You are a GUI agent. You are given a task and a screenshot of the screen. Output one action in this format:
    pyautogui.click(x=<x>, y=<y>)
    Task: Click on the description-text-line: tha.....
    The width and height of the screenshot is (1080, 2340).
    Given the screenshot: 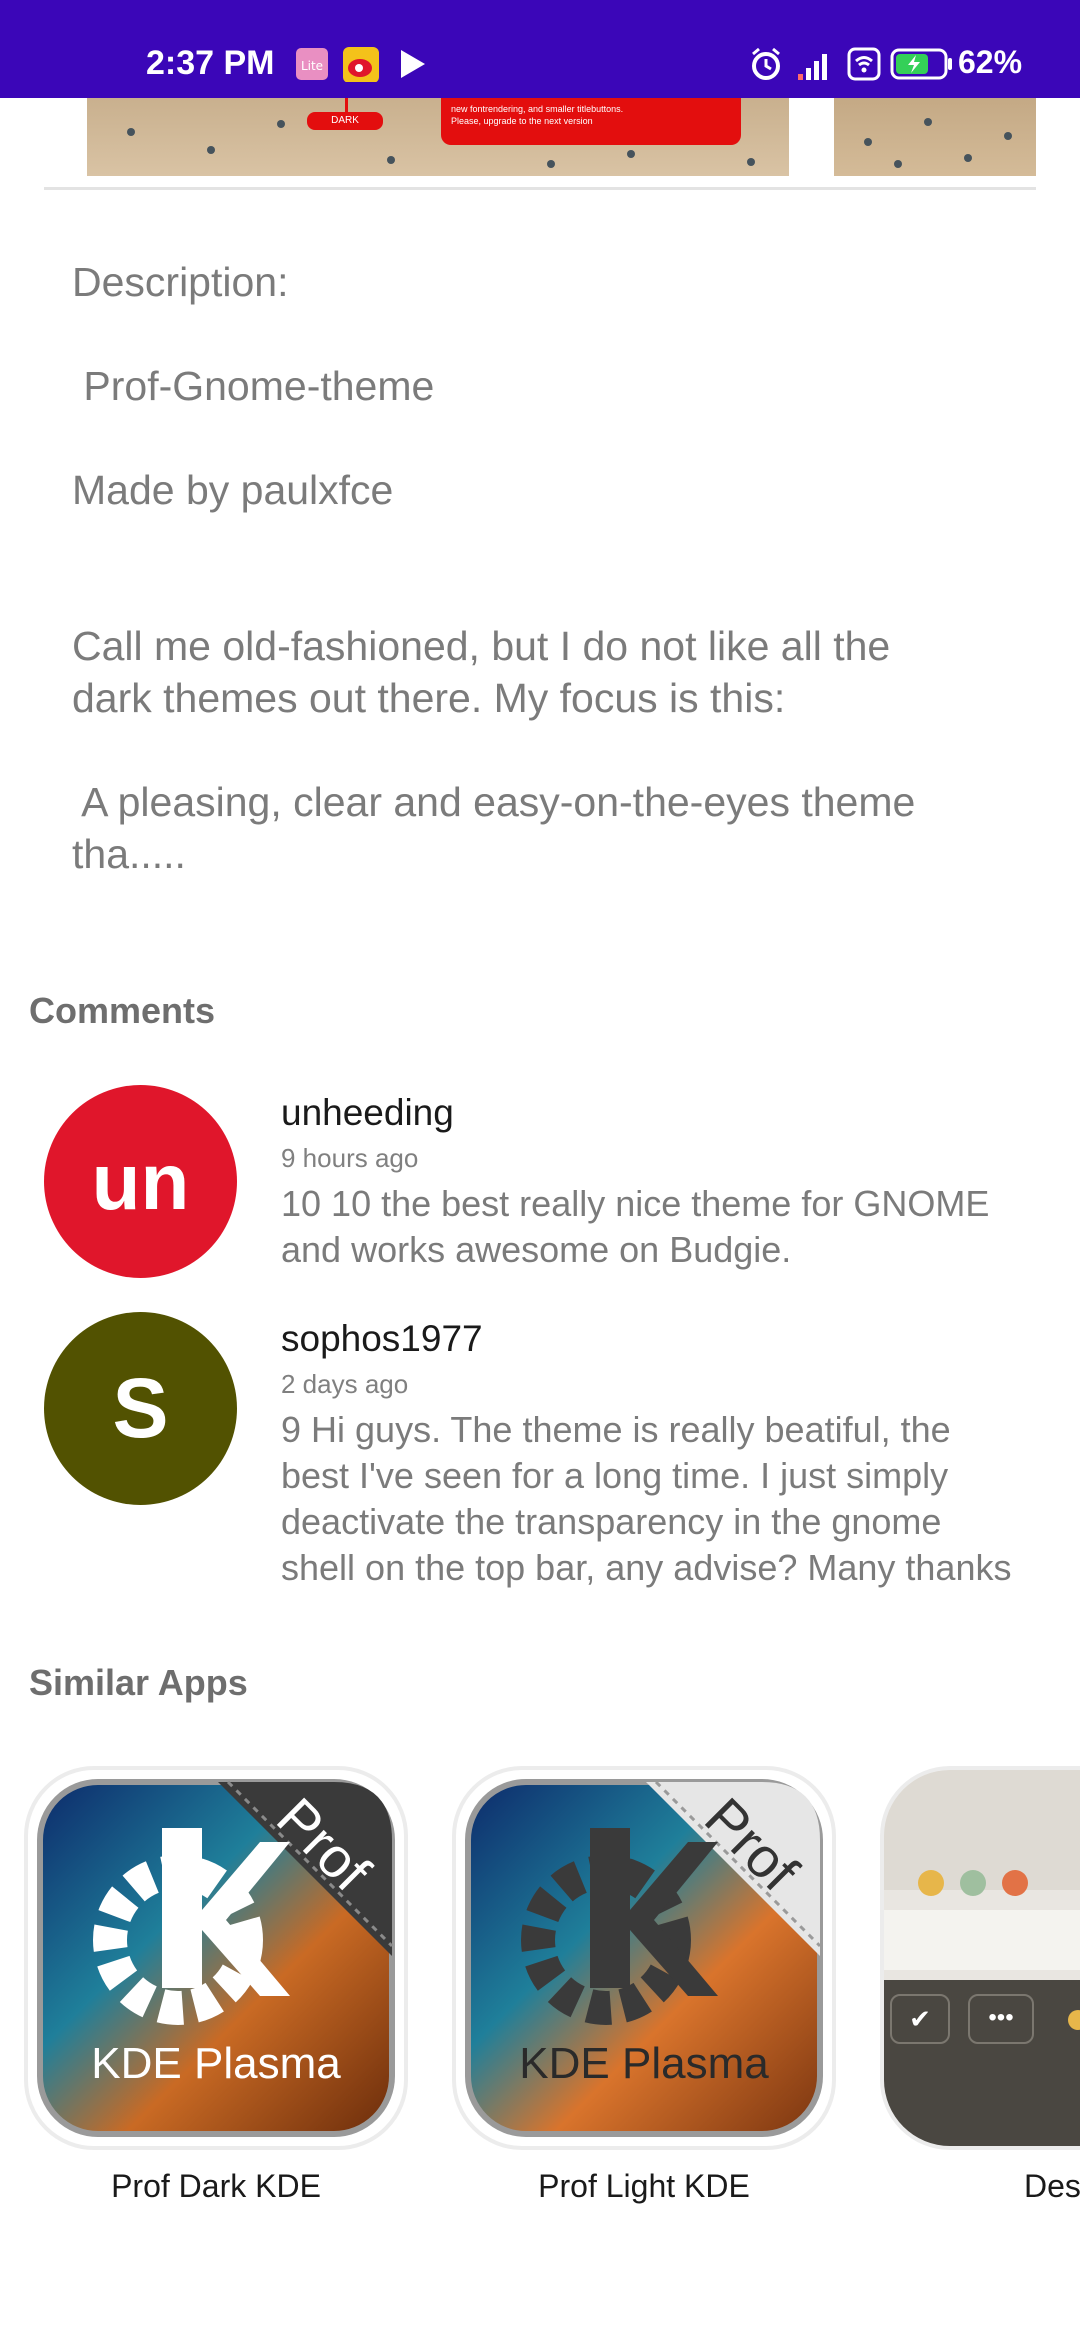 What is the action you would take?
    pyautogui.click(x=129, y=854)
    